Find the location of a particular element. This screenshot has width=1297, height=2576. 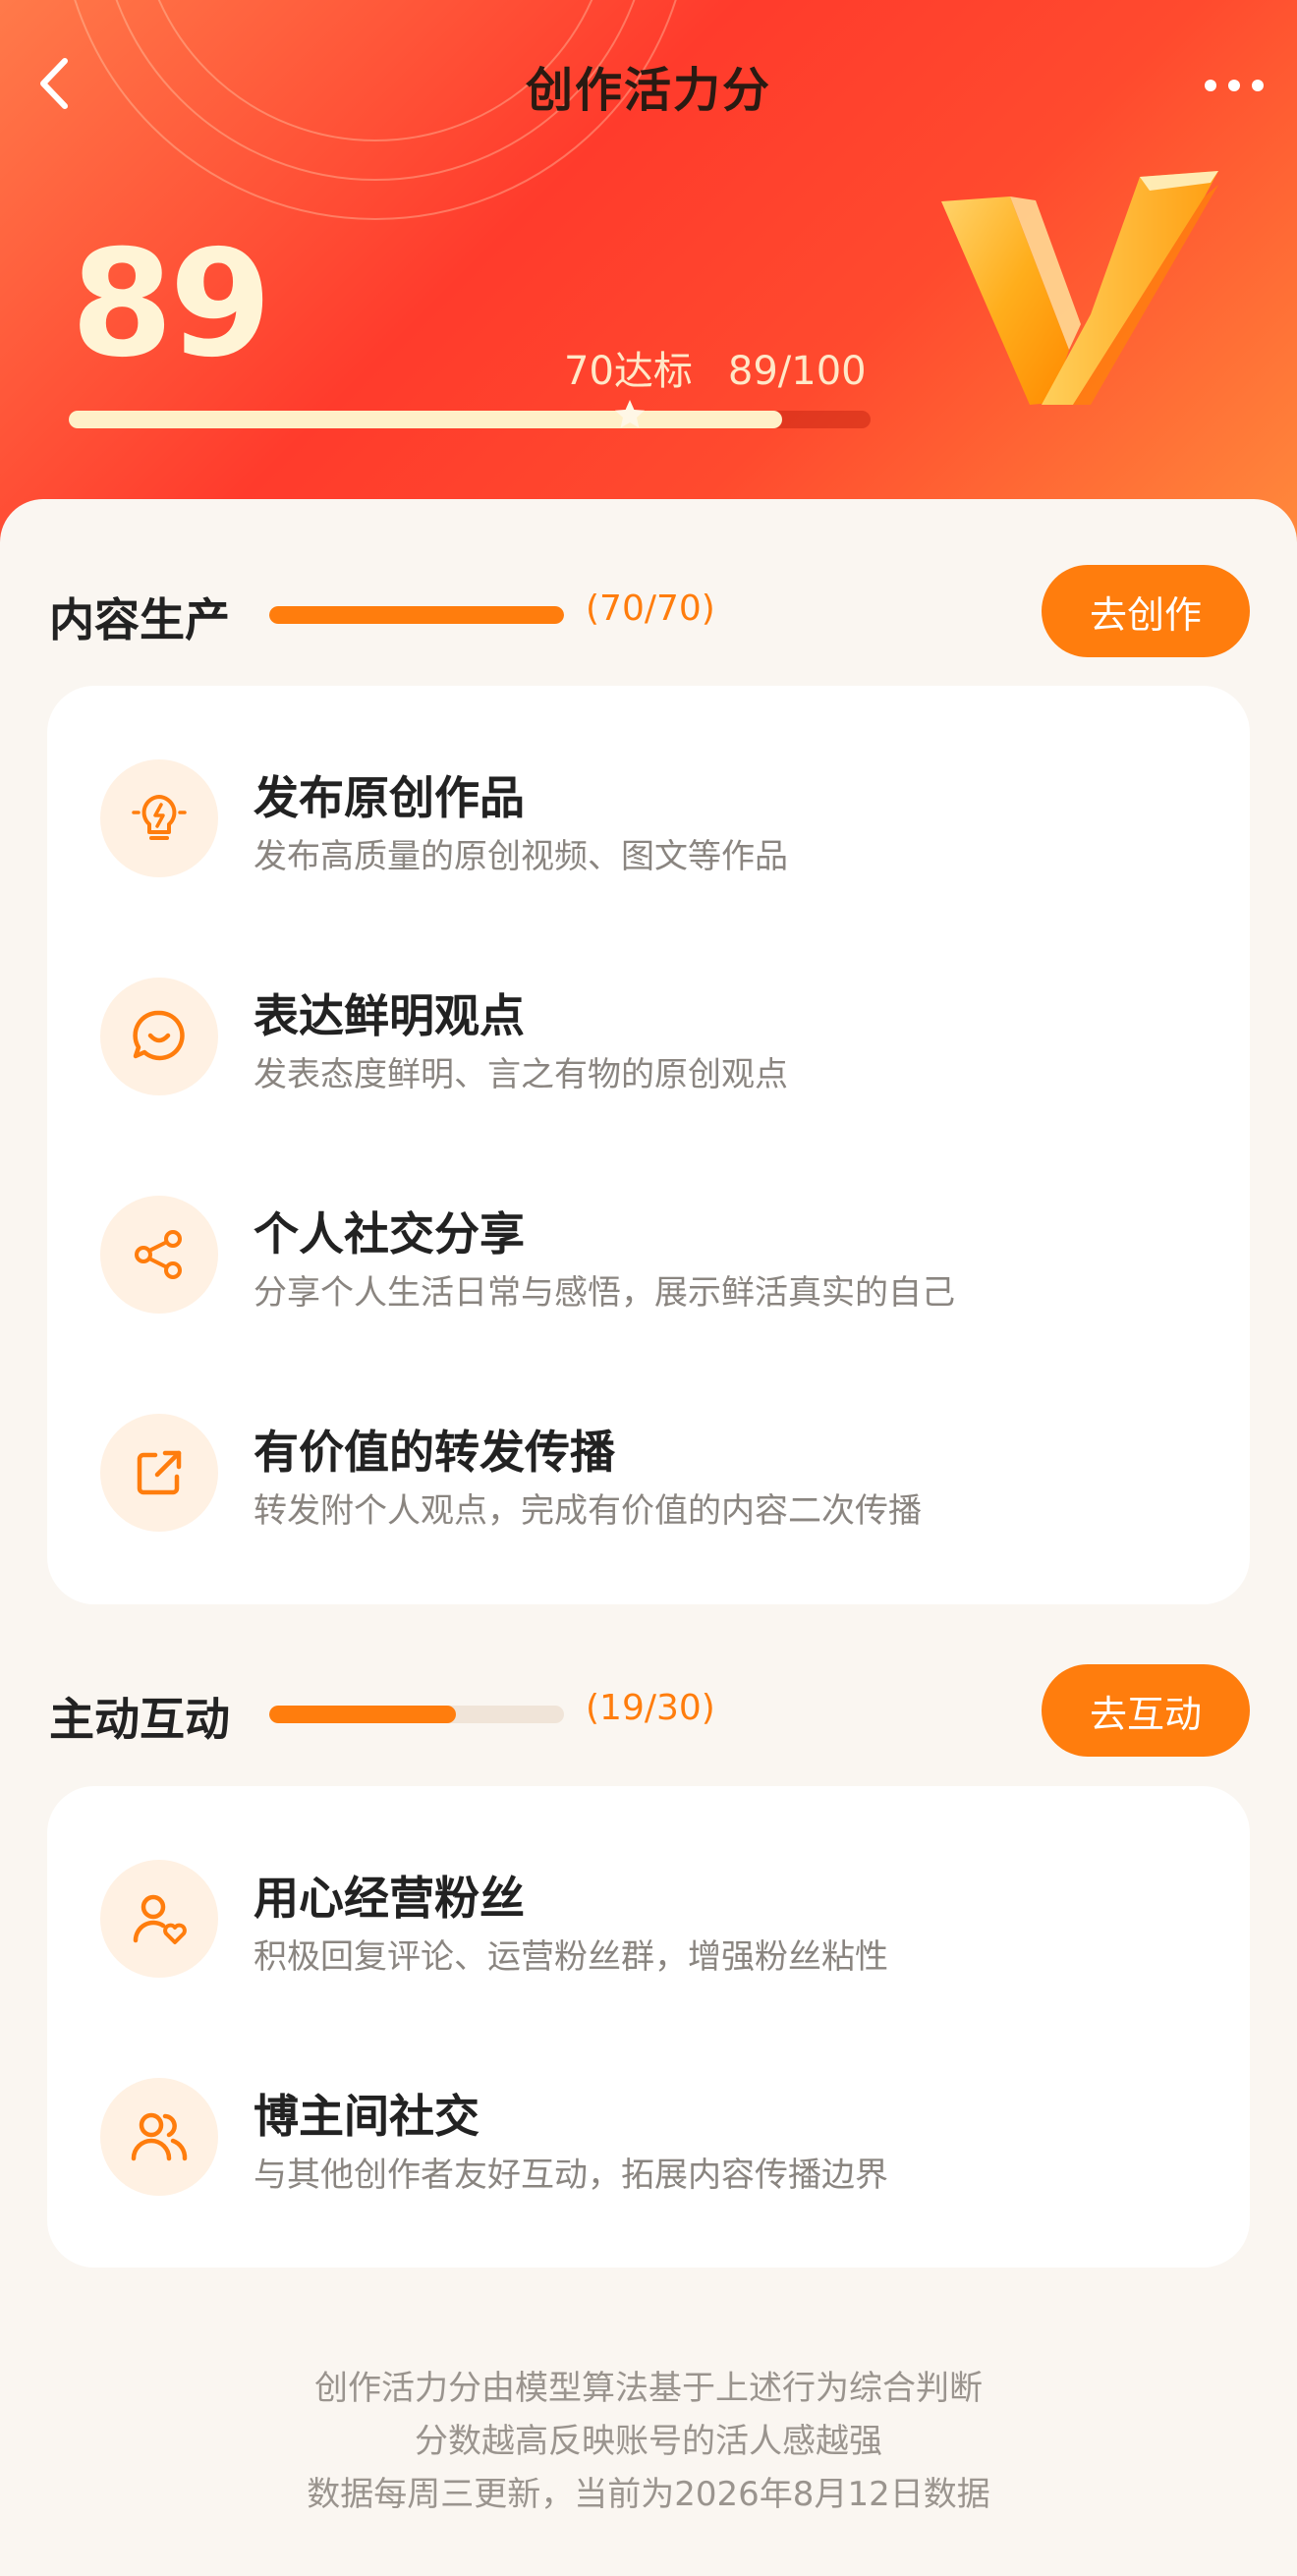

list-item: 个人社交分享 分享个人生活日常与感悟，展示鲜活真实的自己 is located at coordinates (648, 1231).